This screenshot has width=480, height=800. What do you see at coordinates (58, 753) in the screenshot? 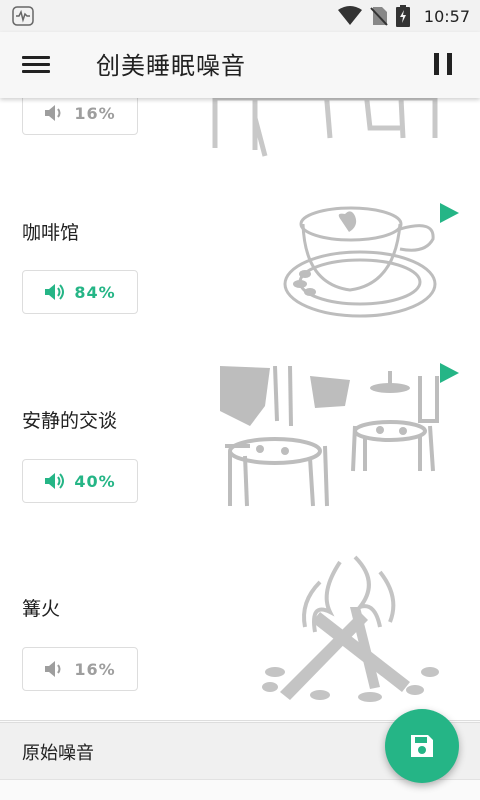
I see `section-title: 原始噪音` at bounding box center [58, 753].